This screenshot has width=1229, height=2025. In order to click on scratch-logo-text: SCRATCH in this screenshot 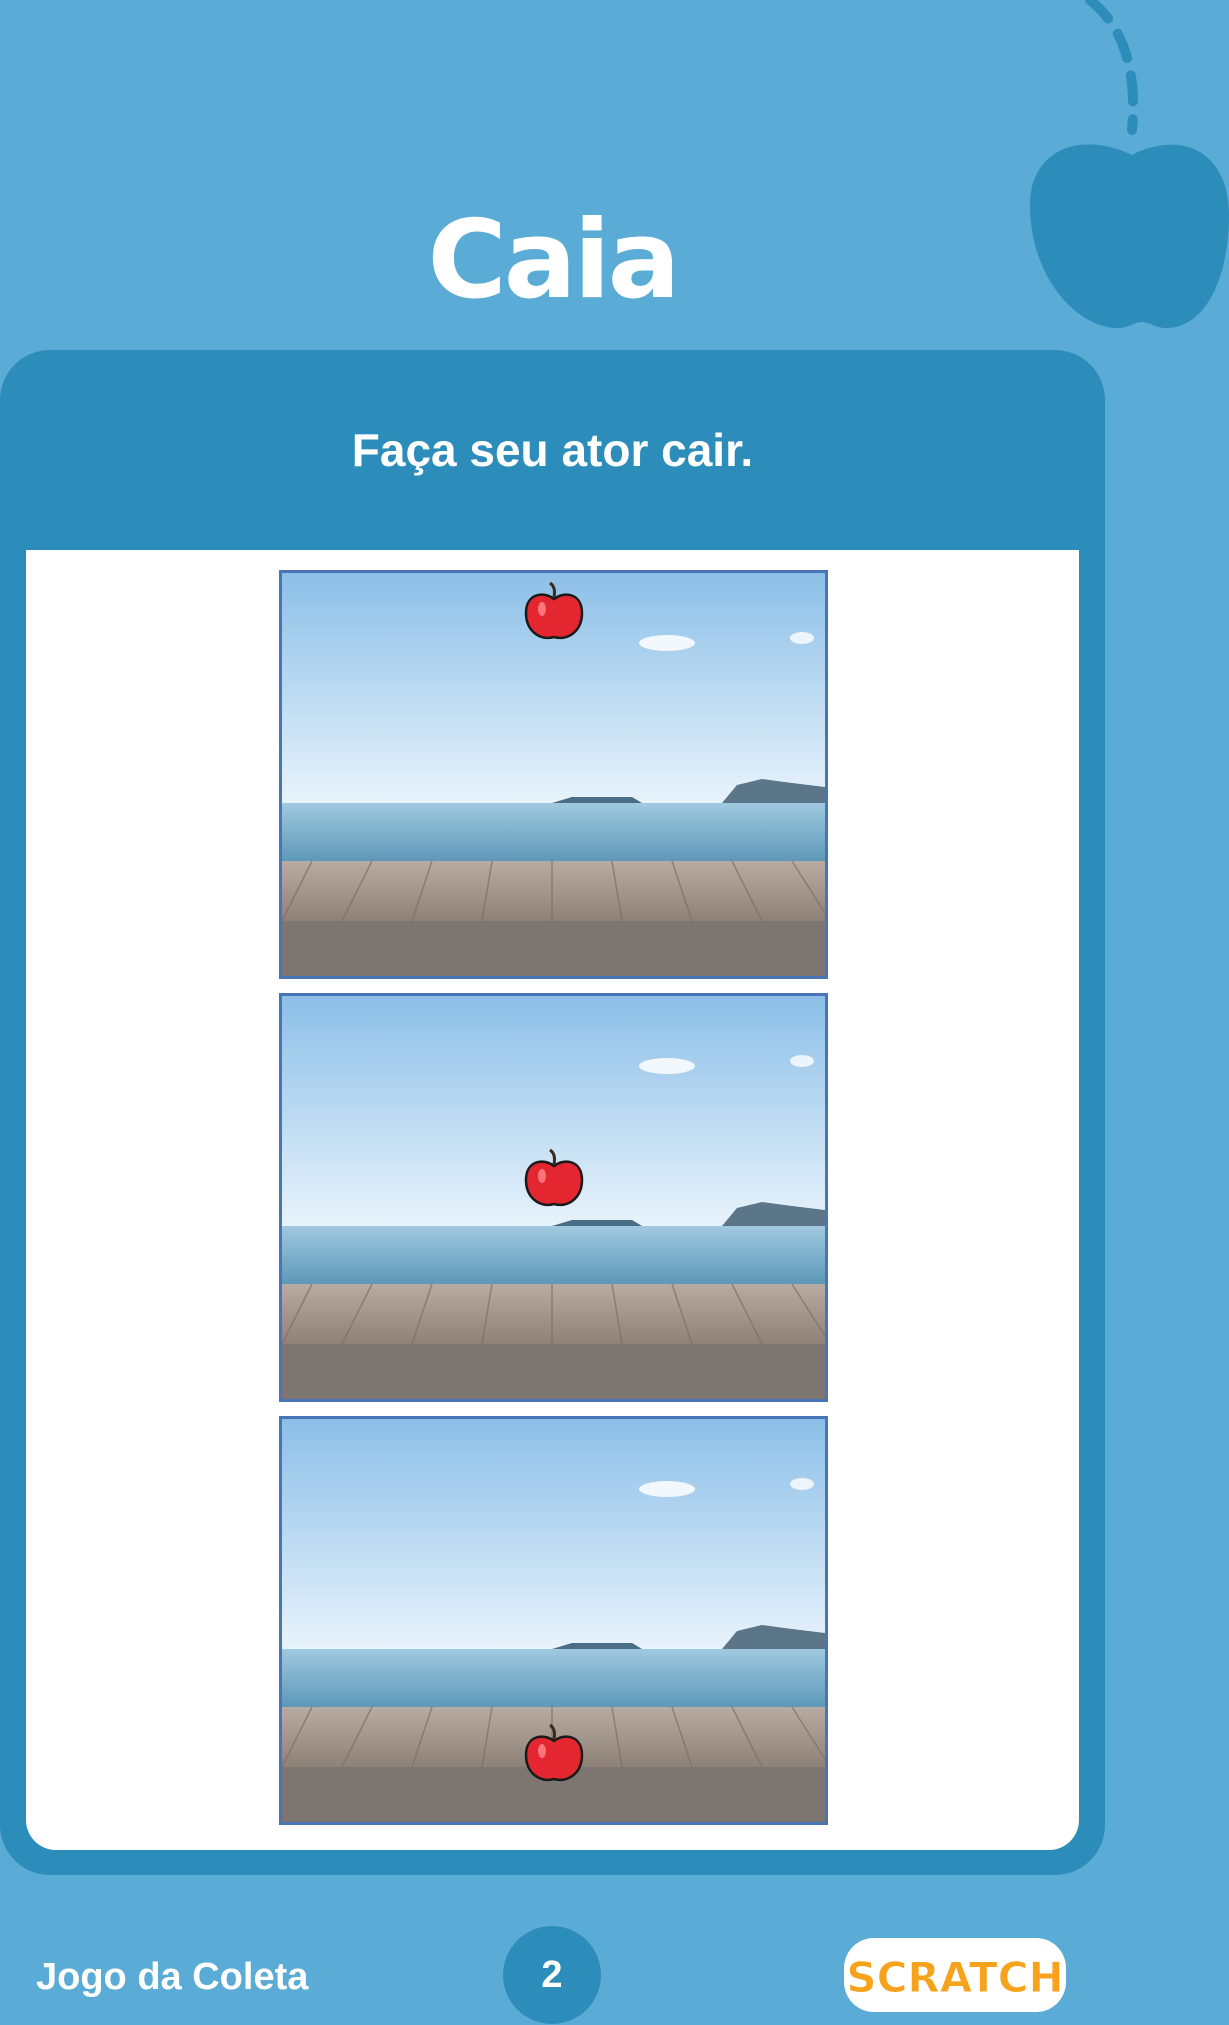, I will do `click(954, 1977)`.